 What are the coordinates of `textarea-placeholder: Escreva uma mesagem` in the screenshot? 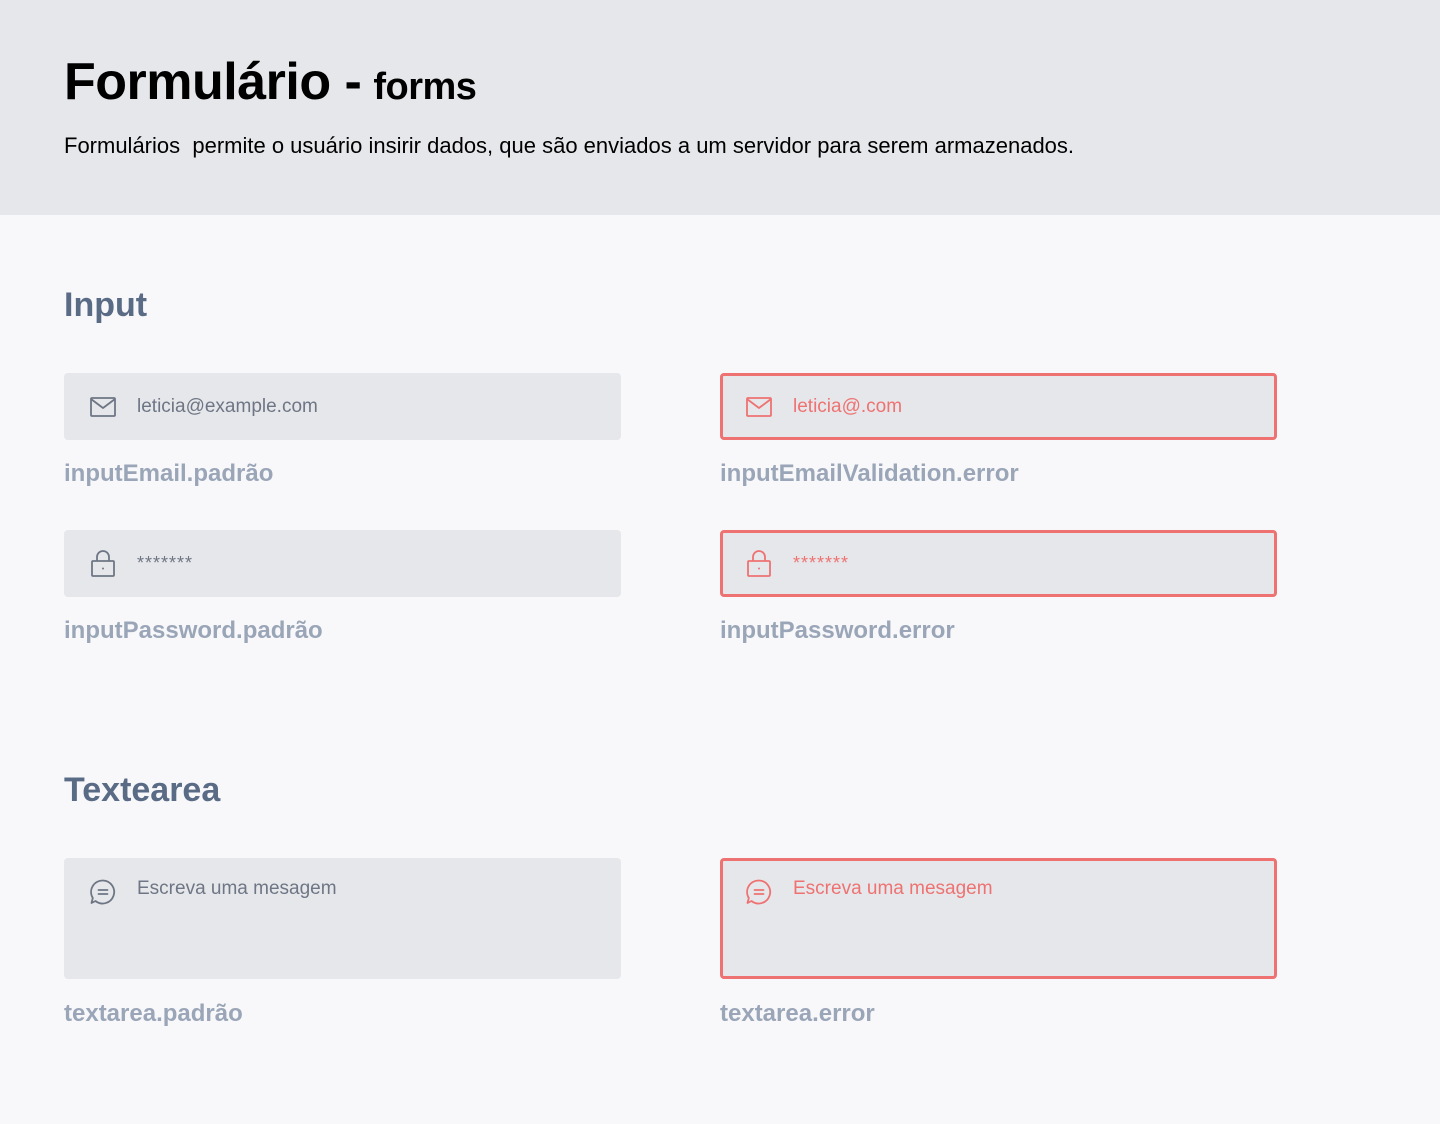 It's located at (237, 888).